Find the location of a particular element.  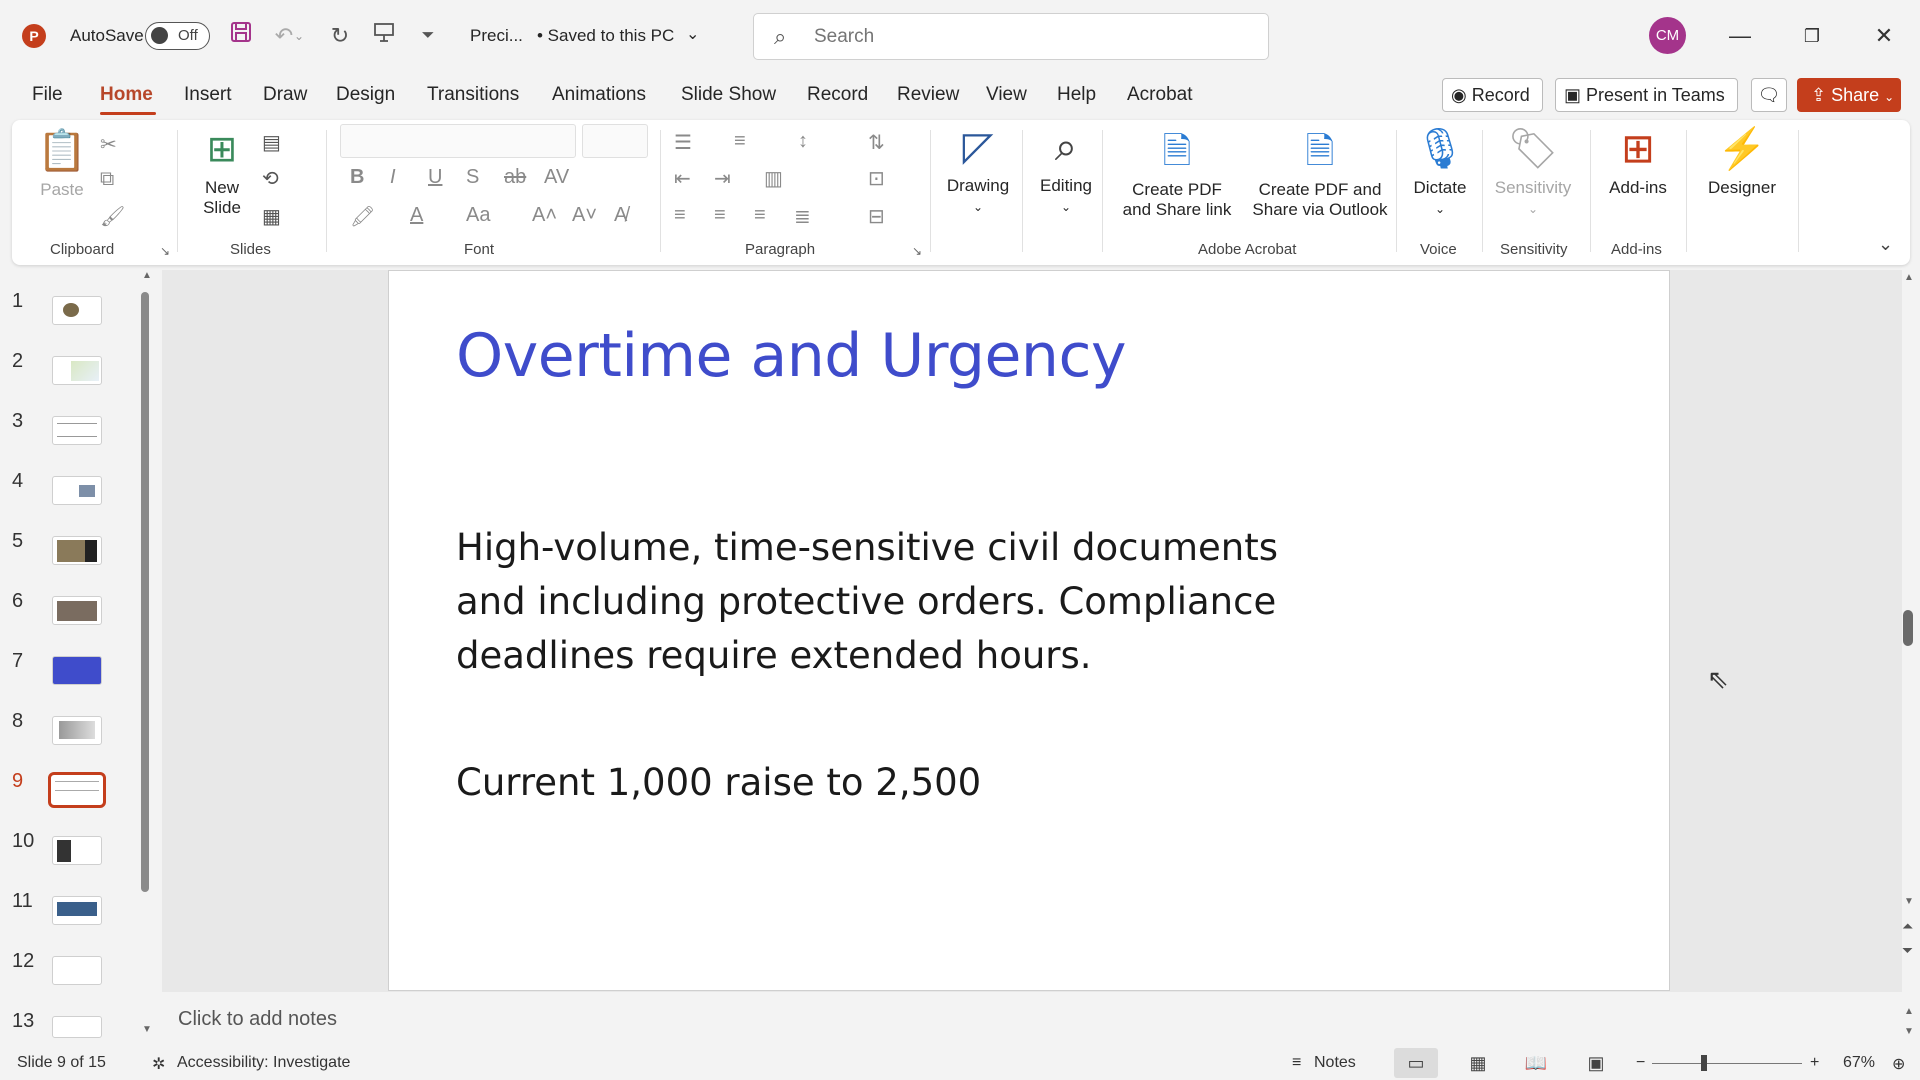

zoom-slider is located at coordinates (1727, 1063).